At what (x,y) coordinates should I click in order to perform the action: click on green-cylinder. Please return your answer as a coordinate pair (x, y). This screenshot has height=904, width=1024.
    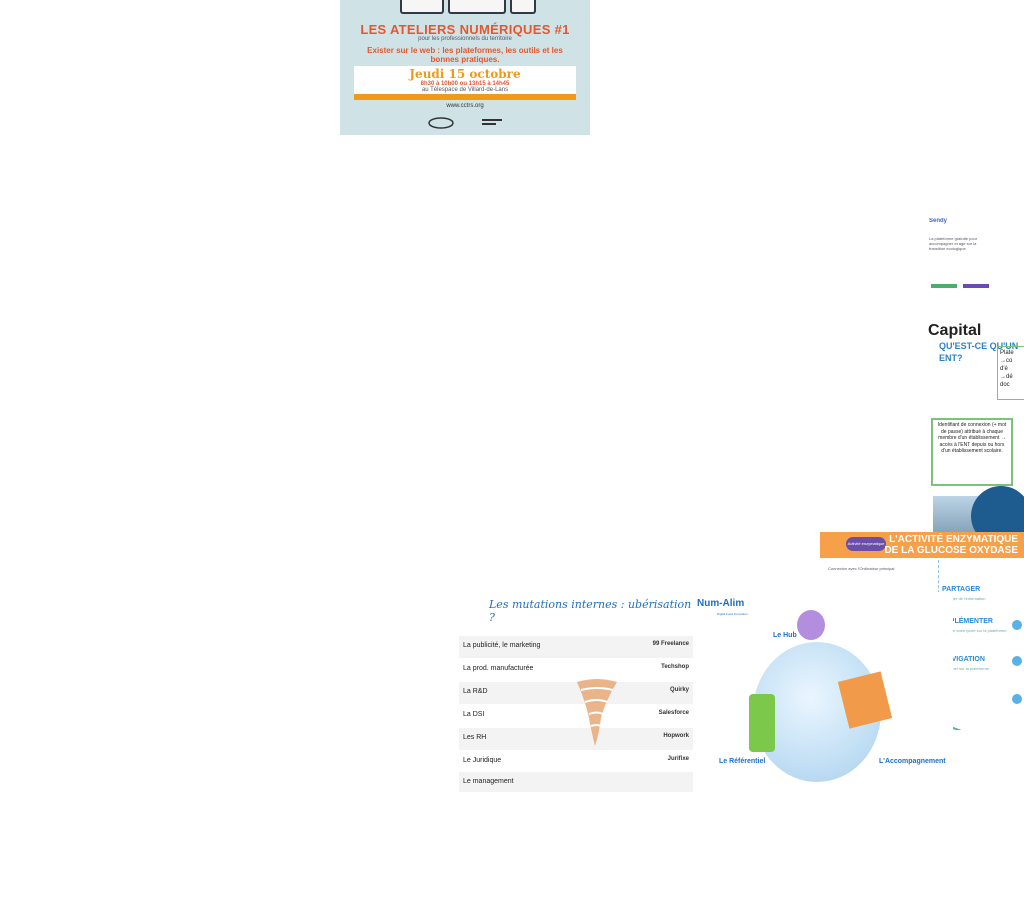
    Looking at the image, I should click on (762, 723).